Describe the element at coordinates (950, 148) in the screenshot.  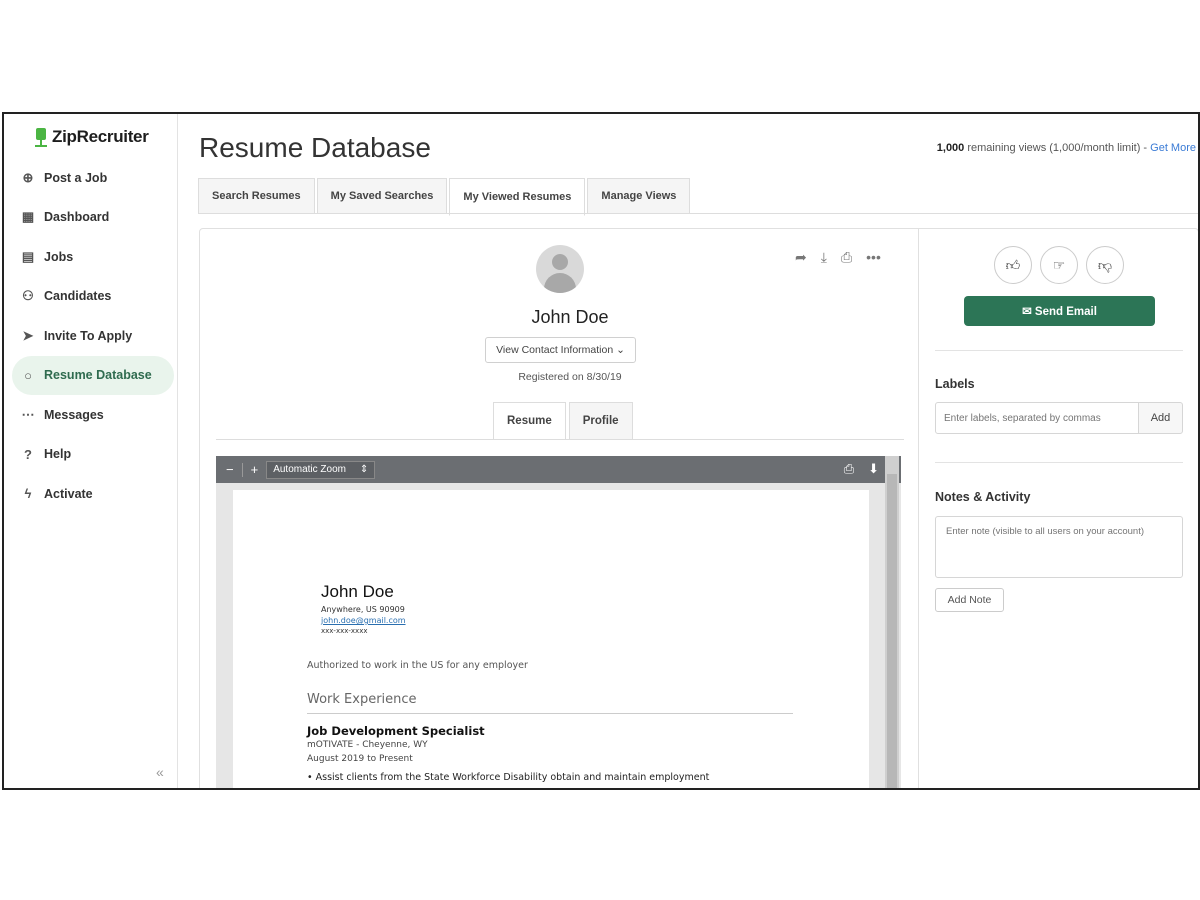
I see `views-count: 1,000` at that location.